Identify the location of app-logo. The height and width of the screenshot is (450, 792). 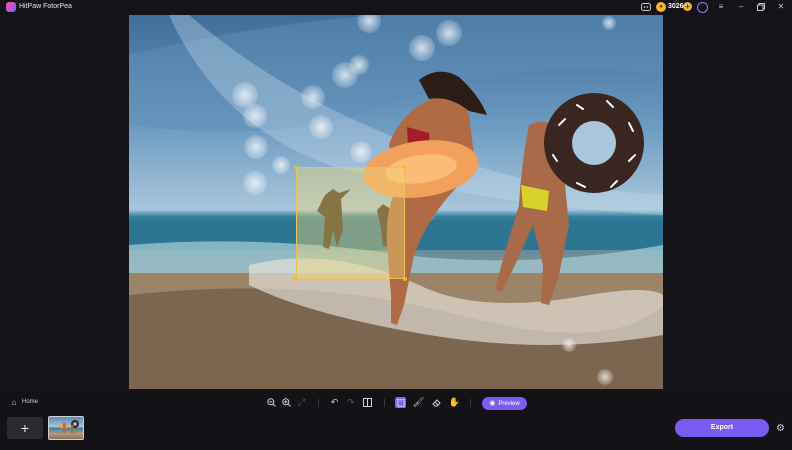
(11, 7).